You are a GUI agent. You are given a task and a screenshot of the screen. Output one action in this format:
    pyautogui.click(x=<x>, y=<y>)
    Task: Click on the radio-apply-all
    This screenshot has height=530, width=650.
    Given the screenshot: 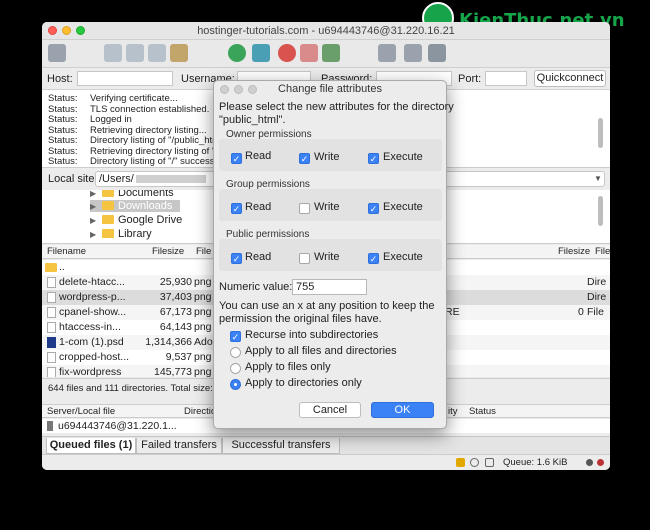 What is the action you would take?
    pyautogui.click(x=235, y=352)
    